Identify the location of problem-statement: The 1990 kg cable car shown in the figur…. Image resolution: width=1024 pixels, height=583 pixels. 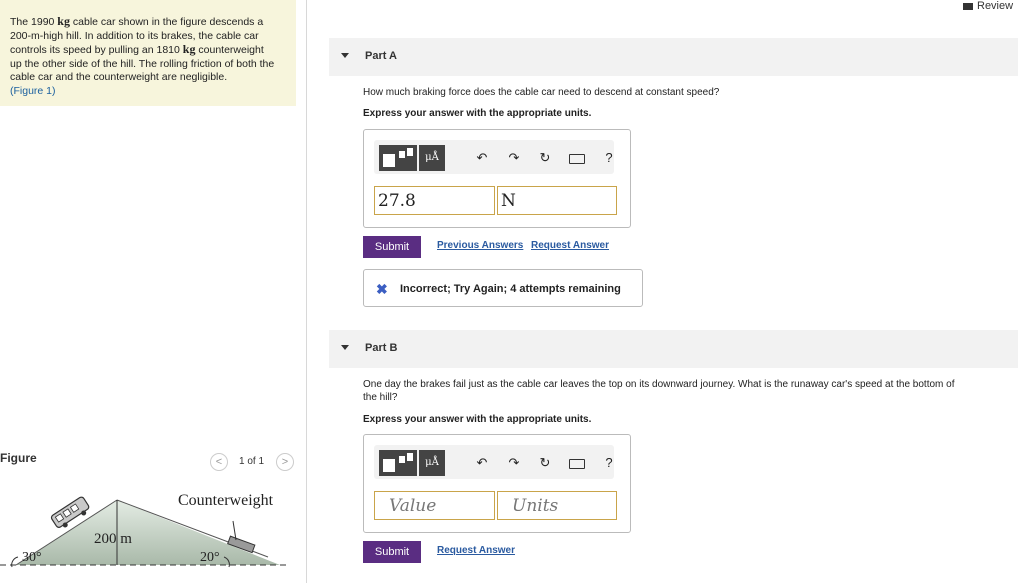
(151, 56).